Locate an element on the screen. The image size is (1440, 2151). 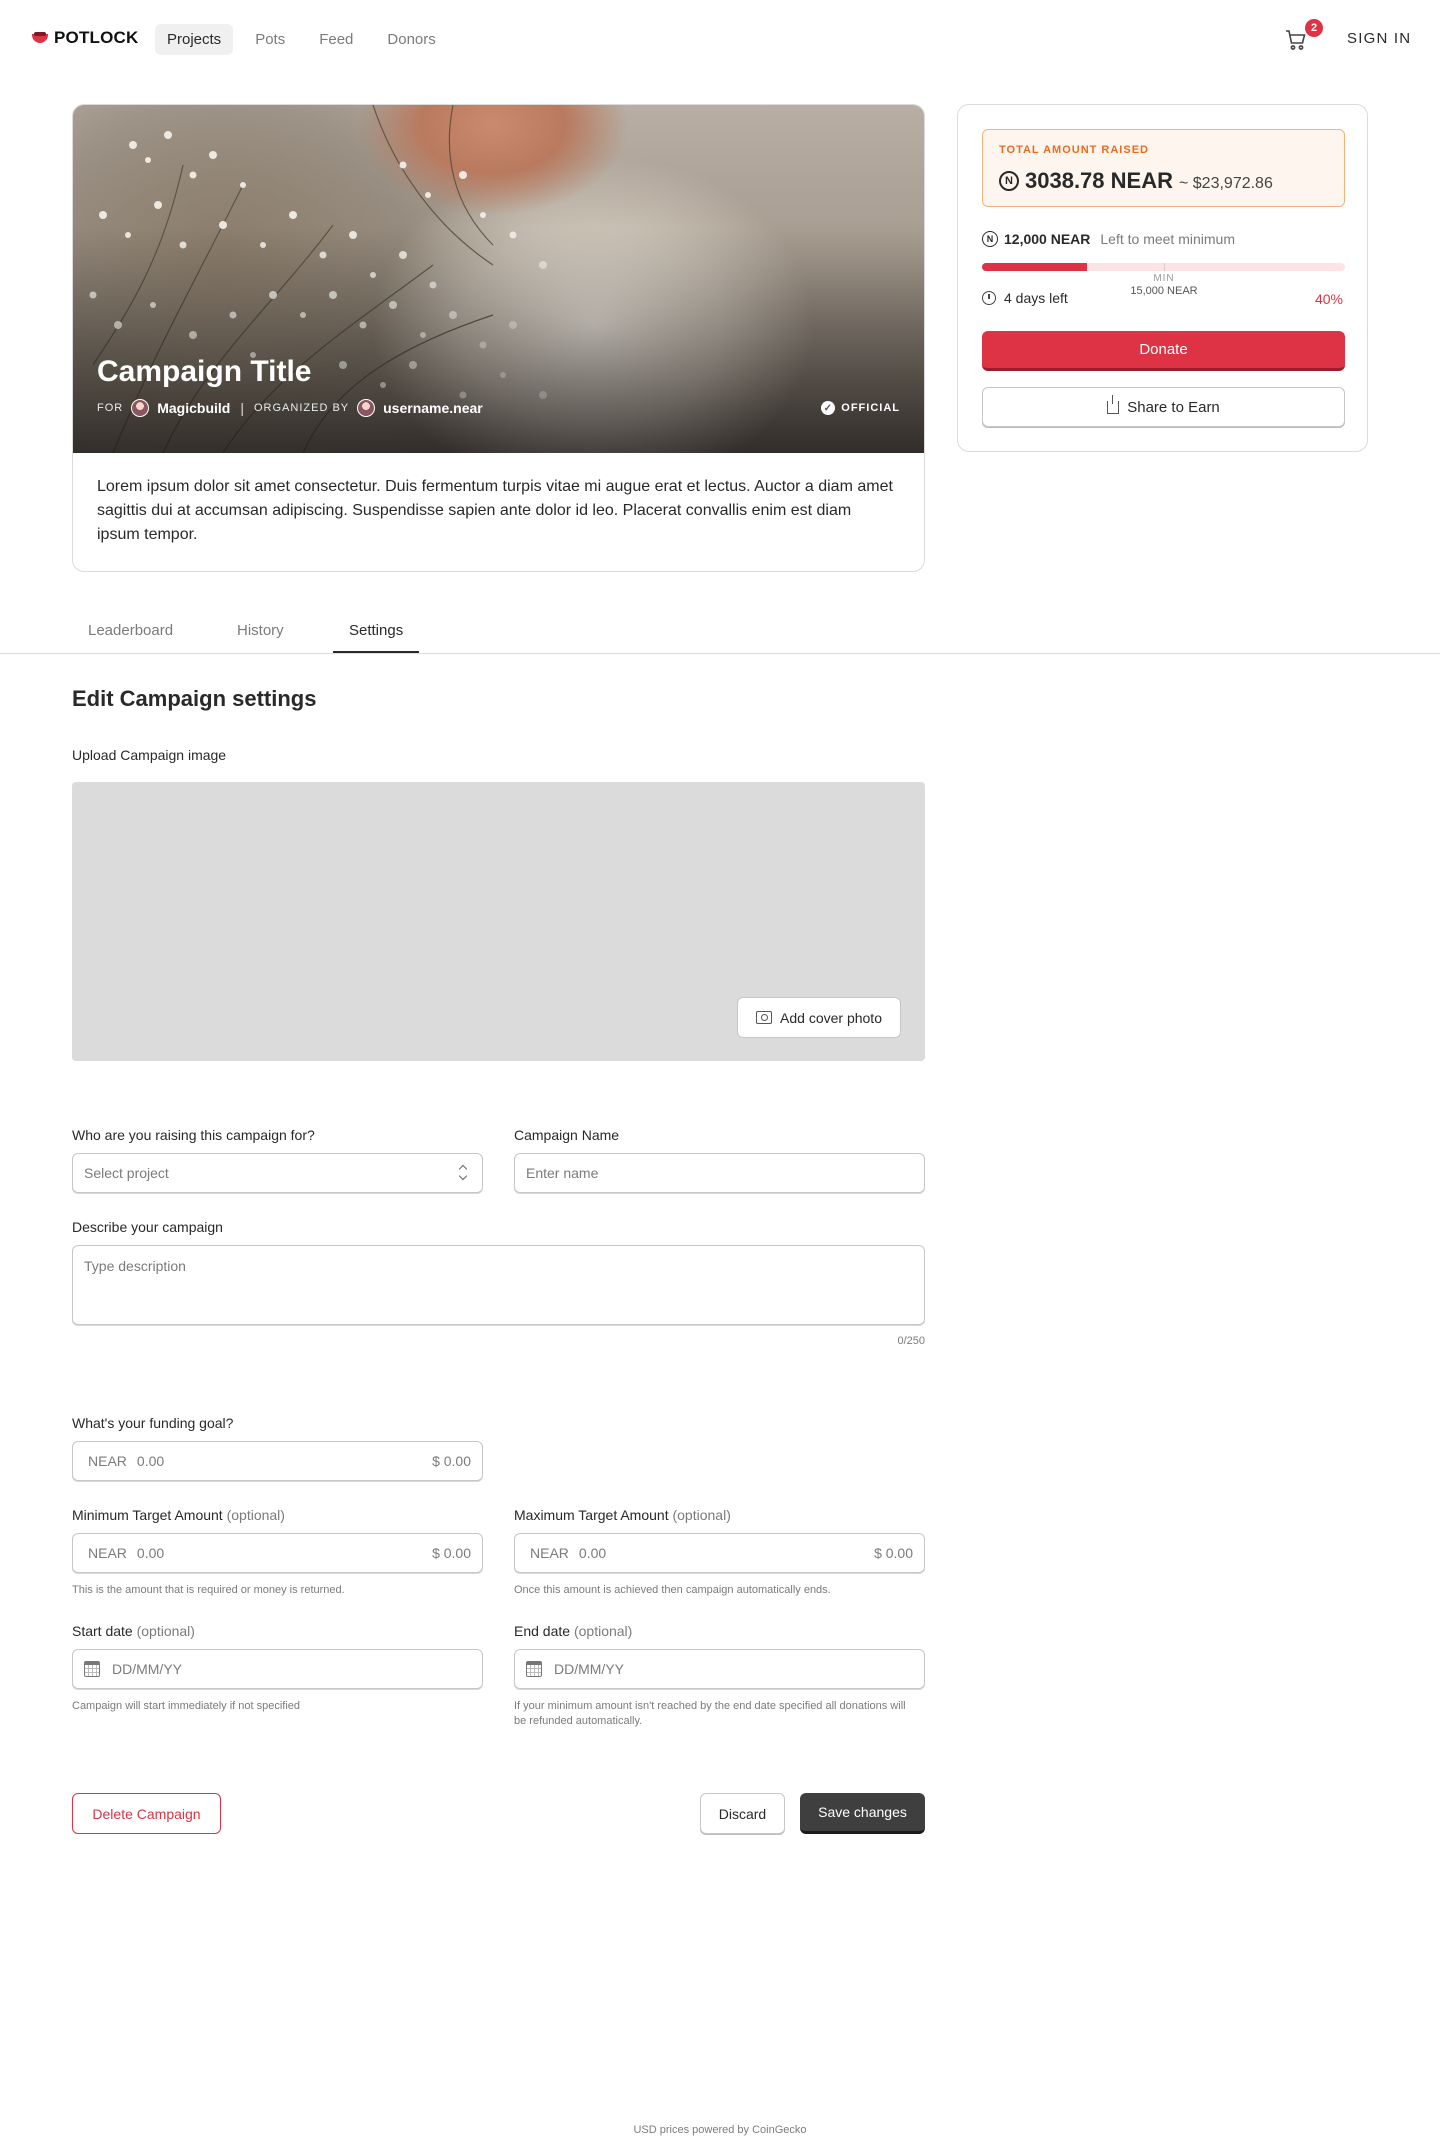
official-label: OFFICIAL is located at coordinates (870, 408).